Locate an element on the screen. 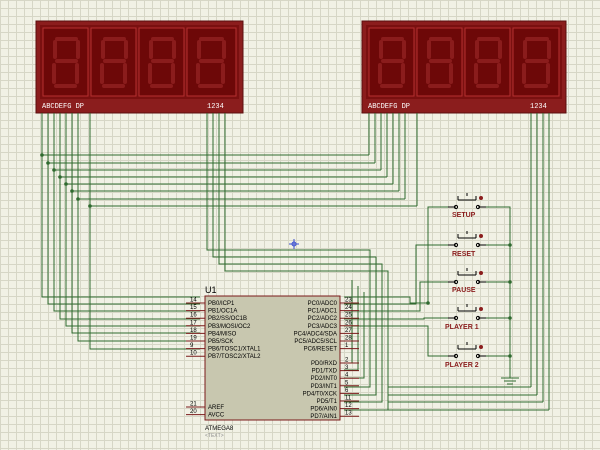 This screenshot has width=600, height=450. chip-pin-number: 26 is located at coordinates (348, 323).